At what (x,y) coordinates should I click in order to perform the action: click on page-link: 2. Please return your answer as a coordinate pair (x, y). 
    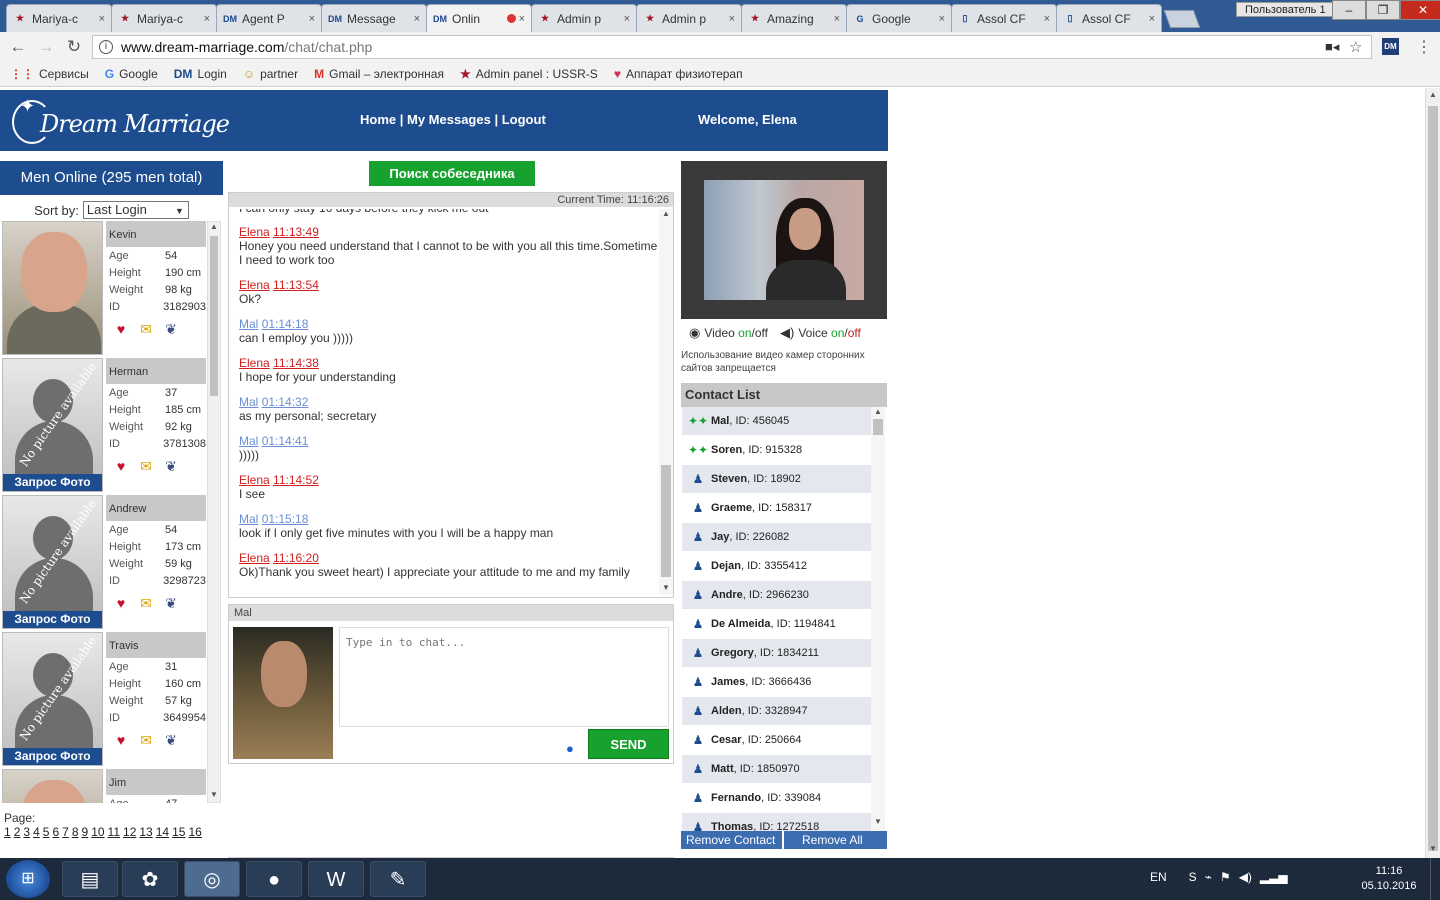
    Looking at the image, I should click on (17, 832).